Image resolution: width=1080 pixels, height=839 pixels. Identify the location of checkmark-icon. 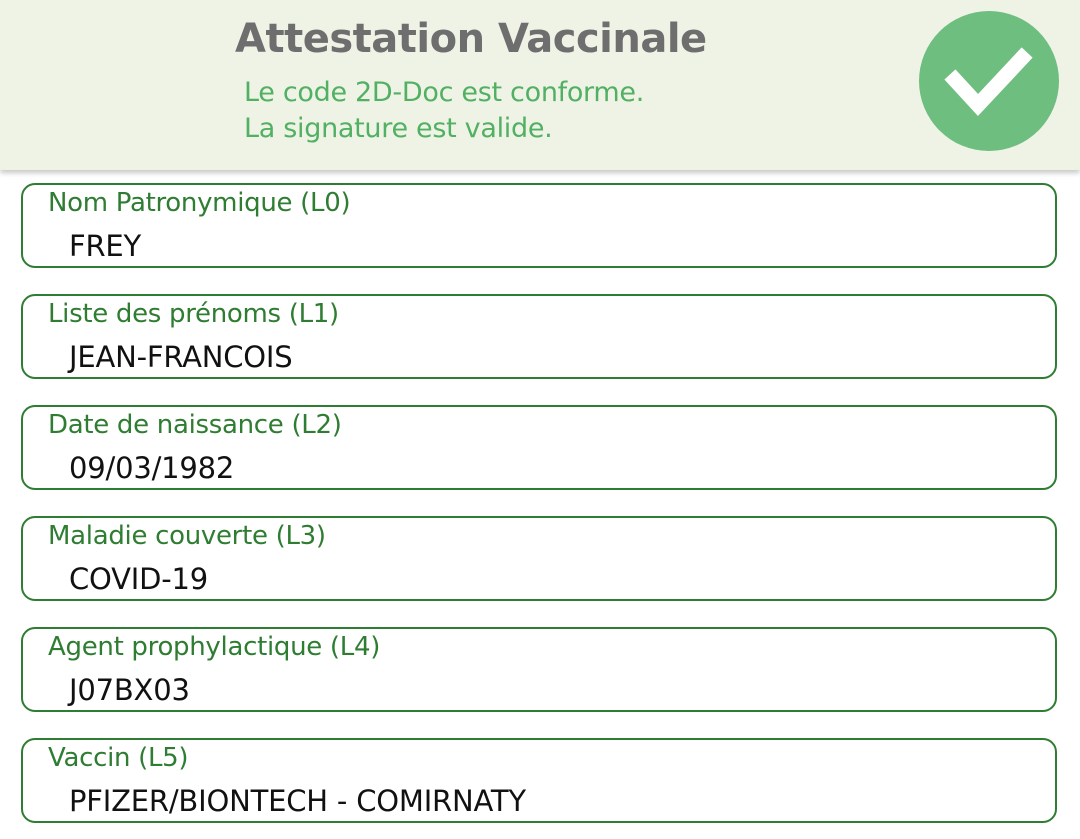
(988, 82).